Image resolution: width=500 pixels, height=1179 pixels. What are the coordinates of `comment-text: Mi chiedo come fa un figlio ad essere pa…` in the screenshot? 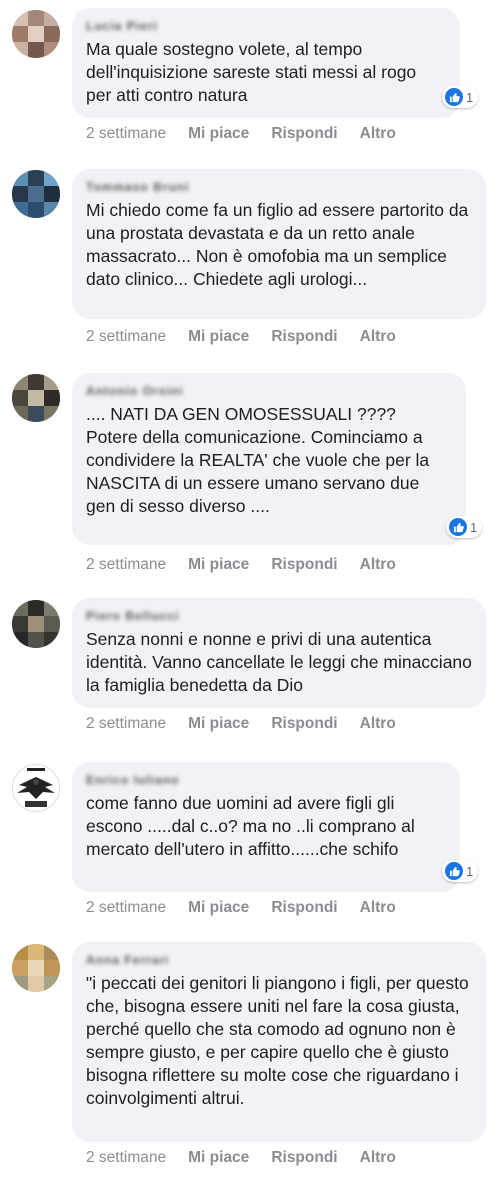 It's located at (277, 244).